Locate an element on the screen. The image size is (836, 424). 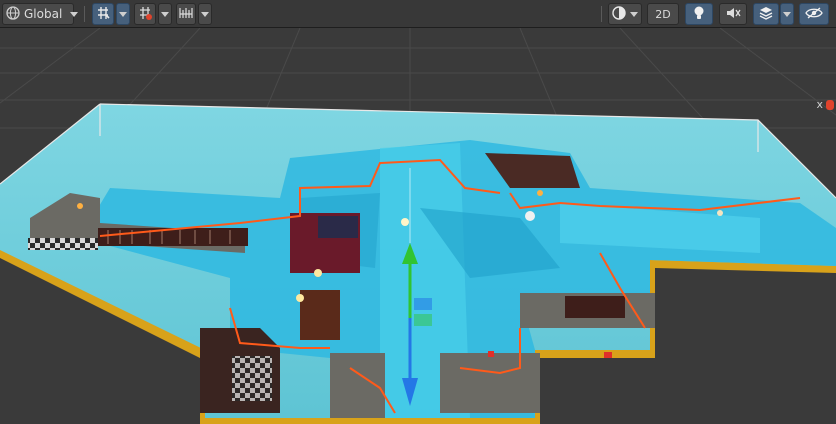
scene-toolbar: Global 2D is located at coordinates (418, 14).